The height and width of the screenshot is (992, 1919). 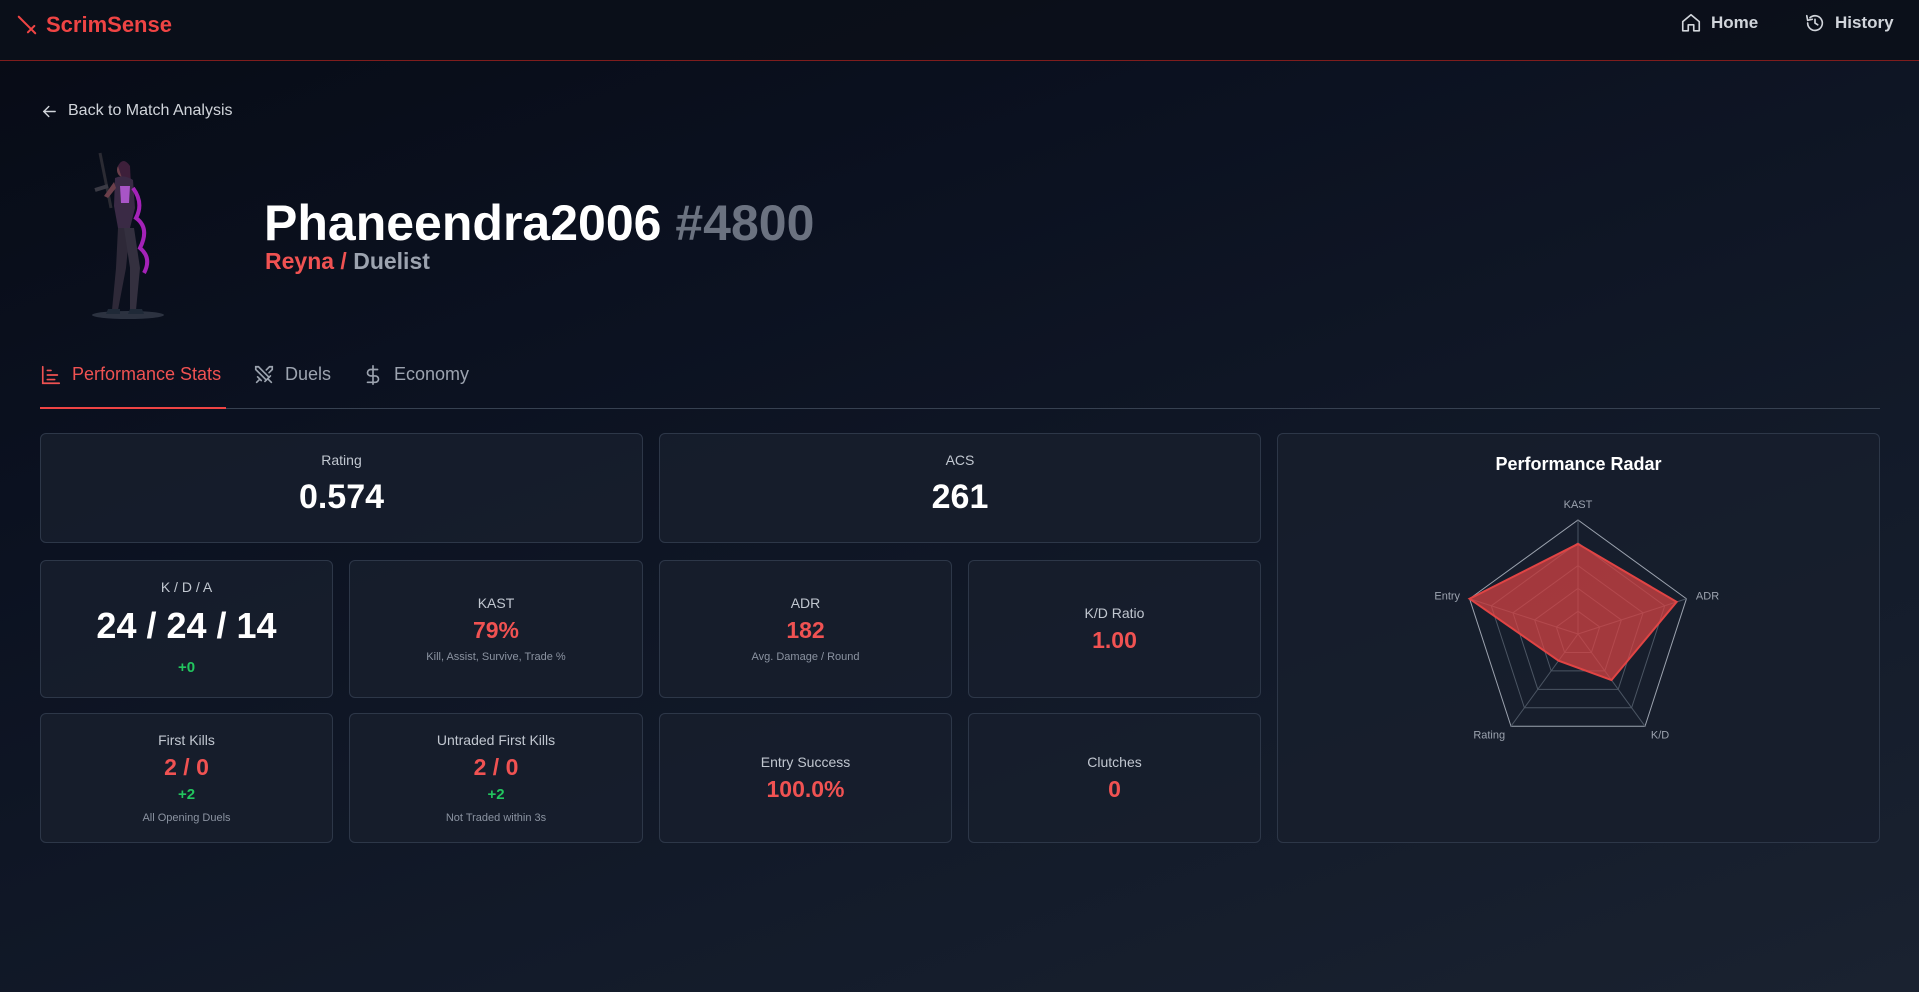 What do you see at coordinates (186, 667) in the screenshot?
I see `kda-diff: +0` at bounding box center [186, 667].